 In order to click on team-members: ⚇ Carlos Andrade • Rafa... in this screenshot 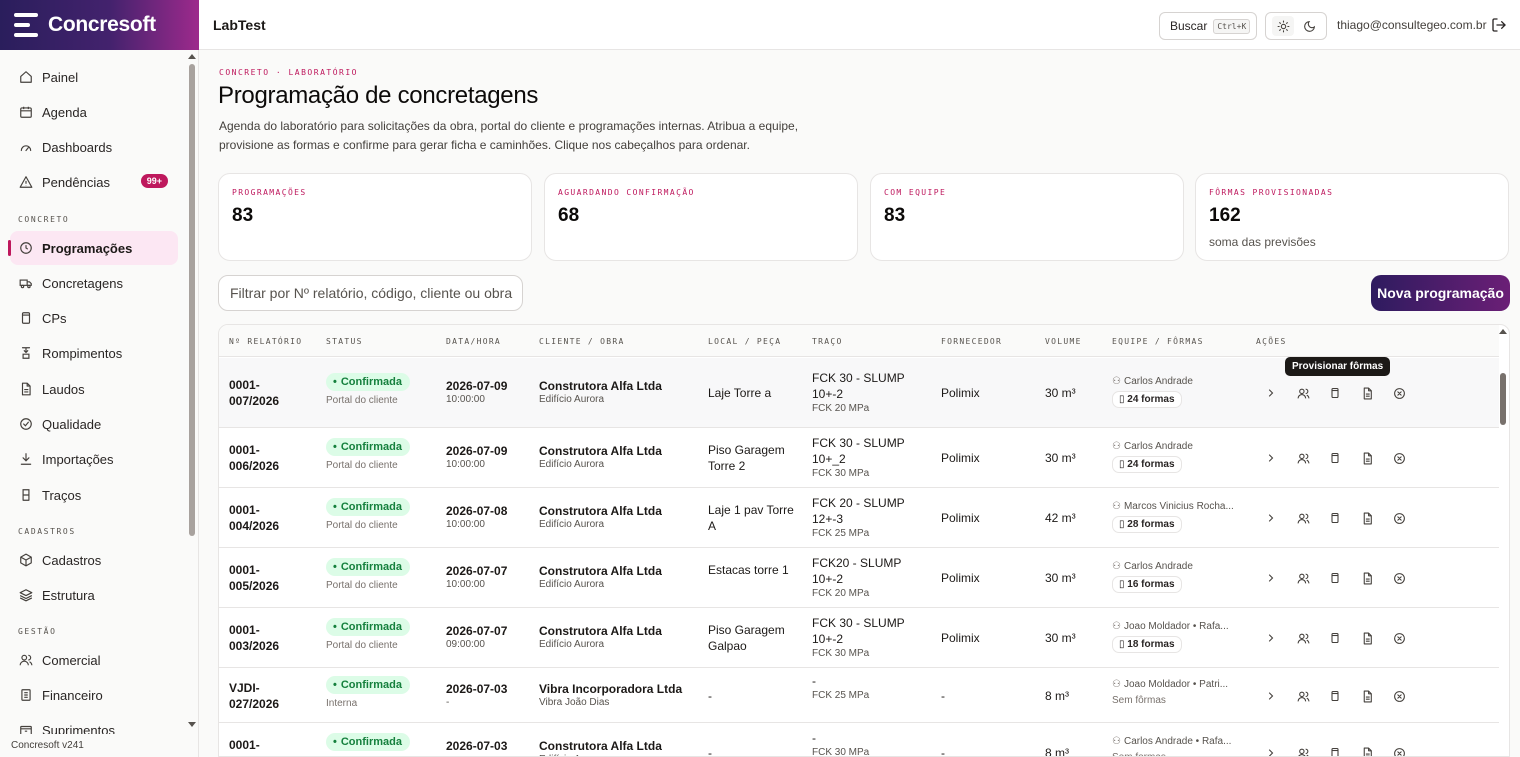, I will do `click(1177, 741)`.